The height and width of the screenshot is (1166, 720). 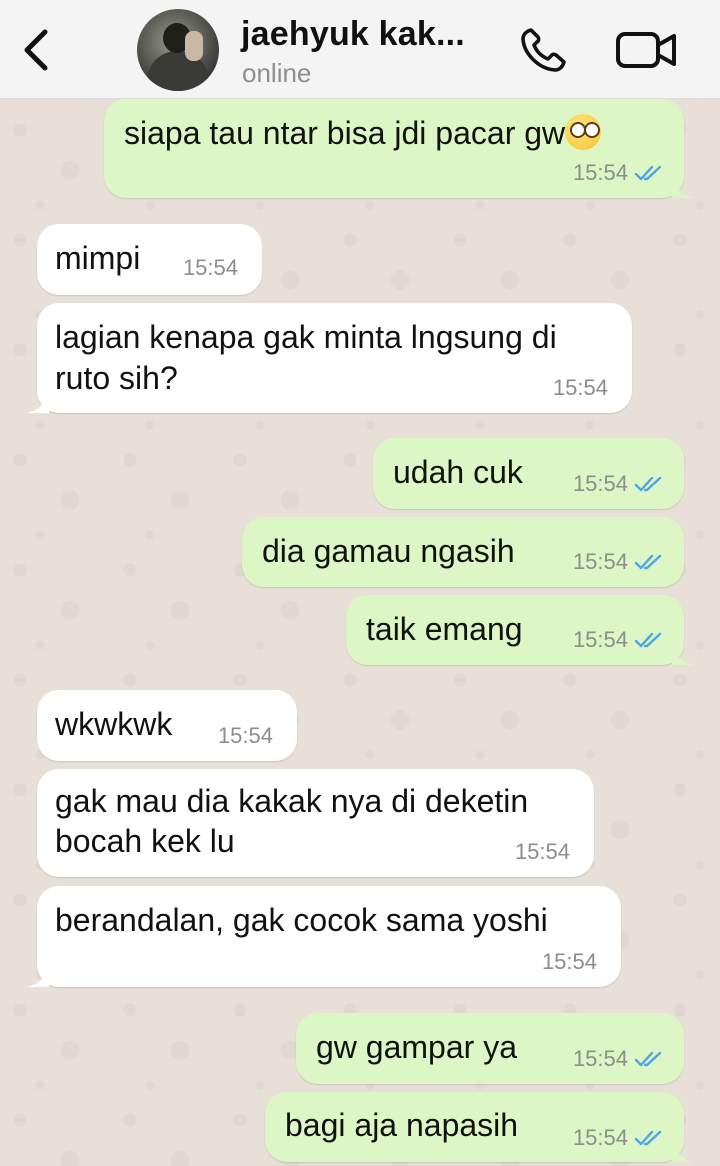 I want to click on message-text: berandalan, gak cocok sama yoshi, so click(x=301, y=920).